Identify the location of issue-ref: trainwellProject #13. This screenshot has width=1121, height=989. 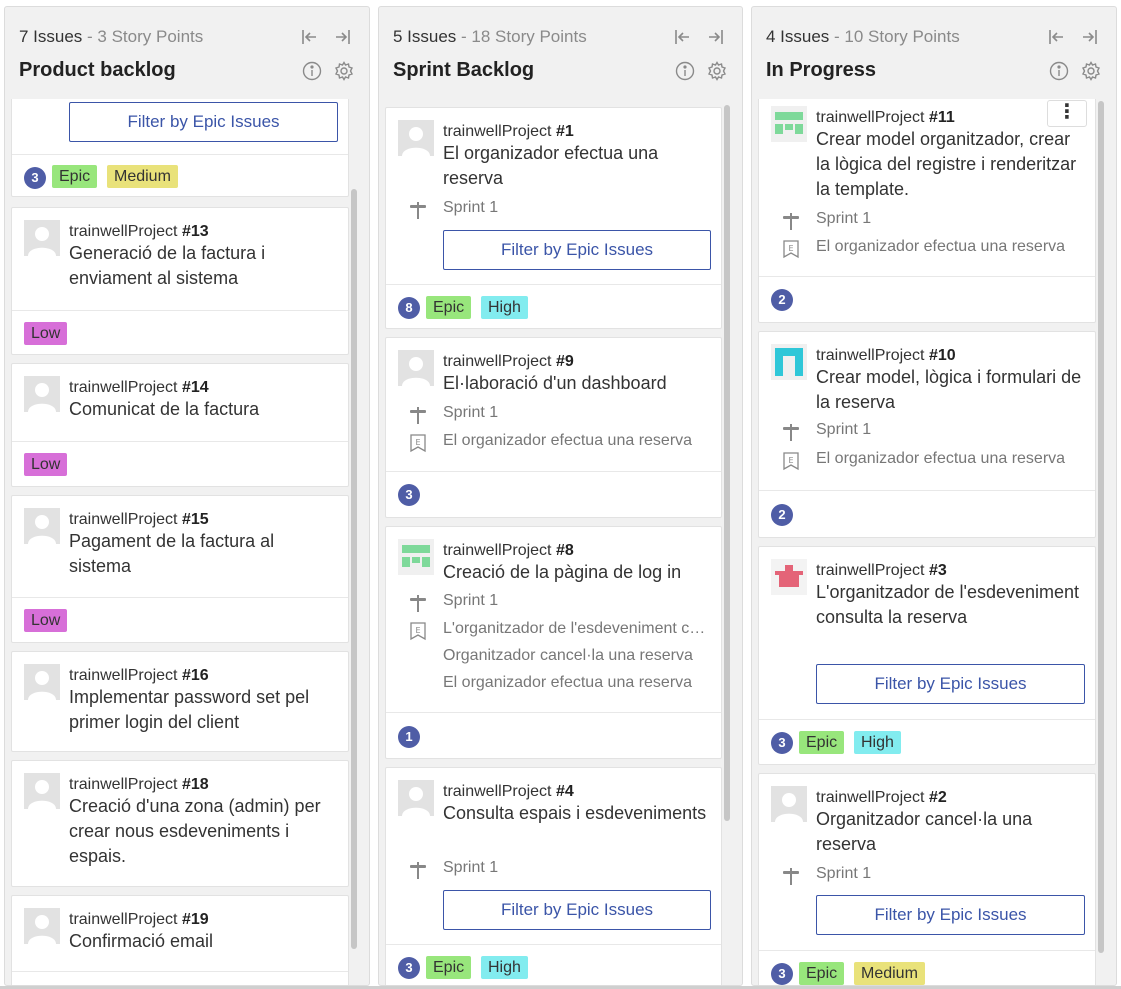
(202, 231).